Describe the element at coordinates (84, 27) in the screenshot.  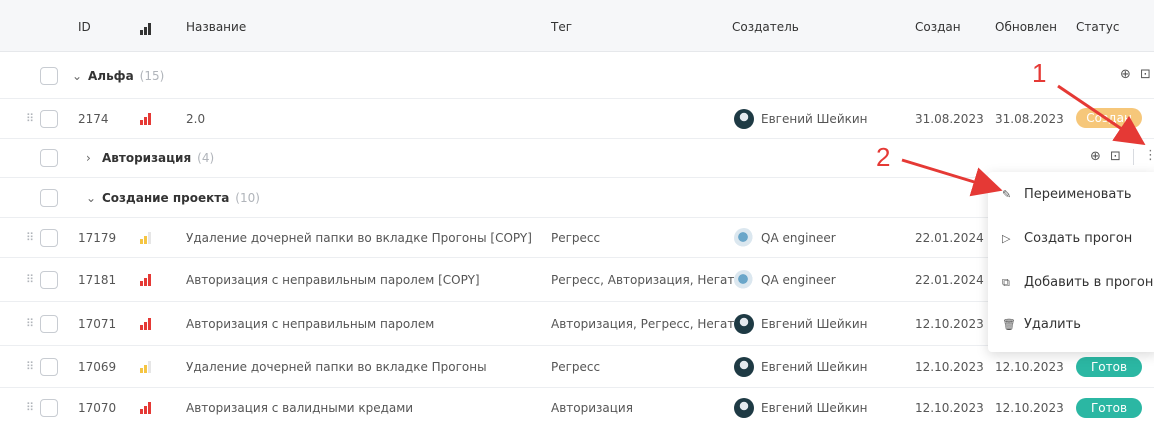
I see `header-id: ID` at that location.